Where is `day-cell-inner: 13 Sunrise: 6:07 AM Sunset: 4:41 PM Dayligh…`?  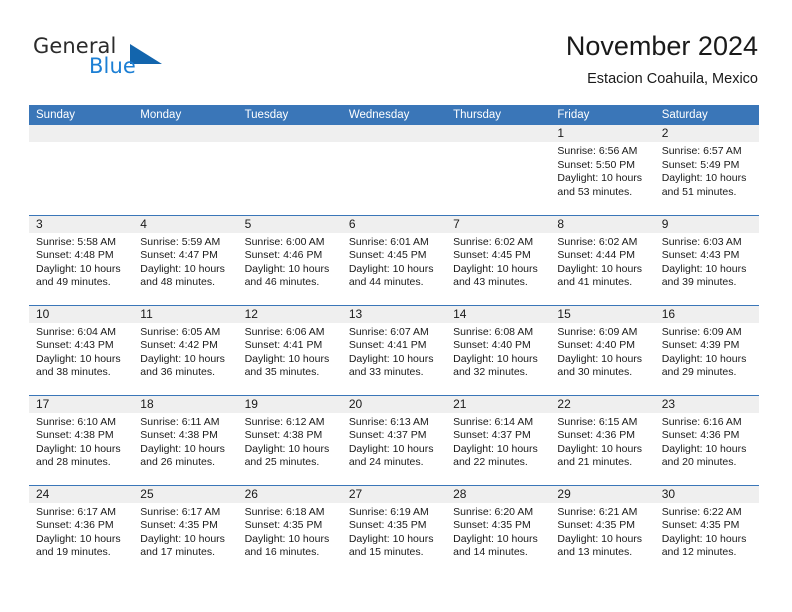 day-cell-inner: 13 Sunrise: 6:07 AM Sunset: 4:41 PM Dayligh… is located at coordinates (394, 350).